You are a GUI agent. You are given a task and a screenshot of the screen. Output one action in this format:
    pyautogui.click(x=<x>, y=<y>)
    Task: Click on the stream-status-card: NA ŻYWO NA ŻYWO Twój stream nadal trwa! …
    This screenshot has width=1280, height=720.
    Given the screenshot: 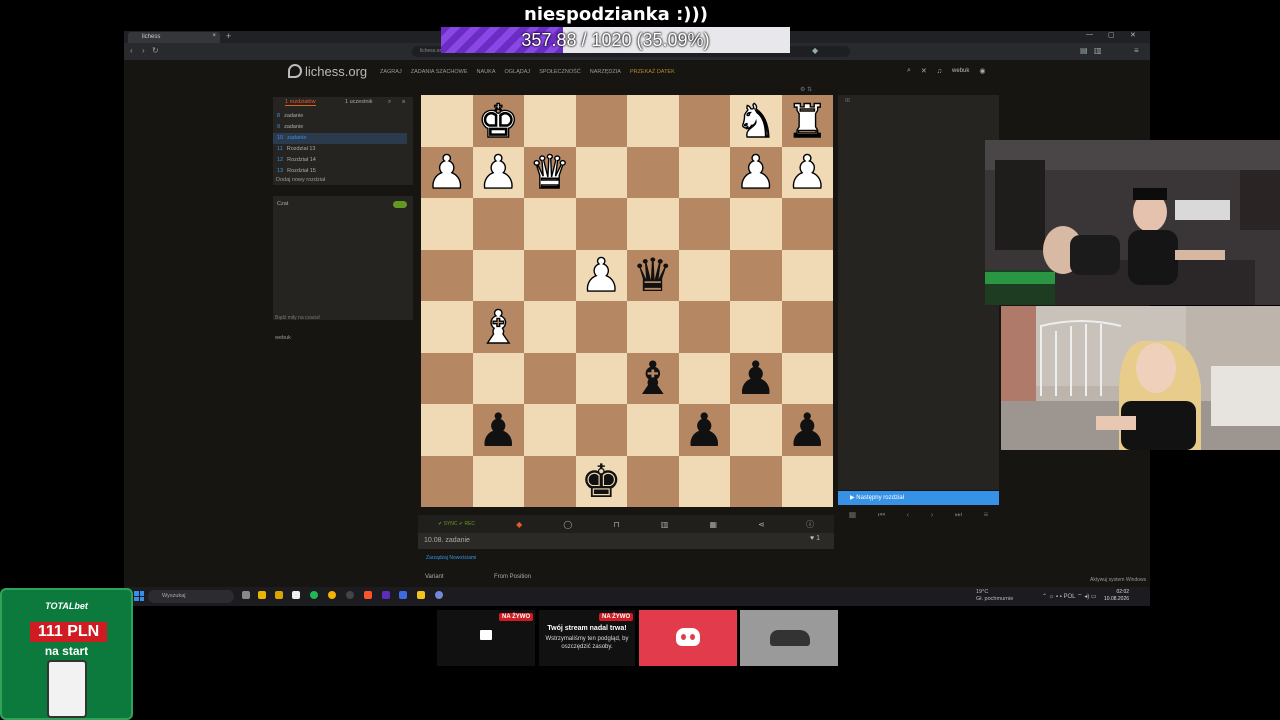 What is the action you would take?
    pyautogui.click(x=567, y=638)
    